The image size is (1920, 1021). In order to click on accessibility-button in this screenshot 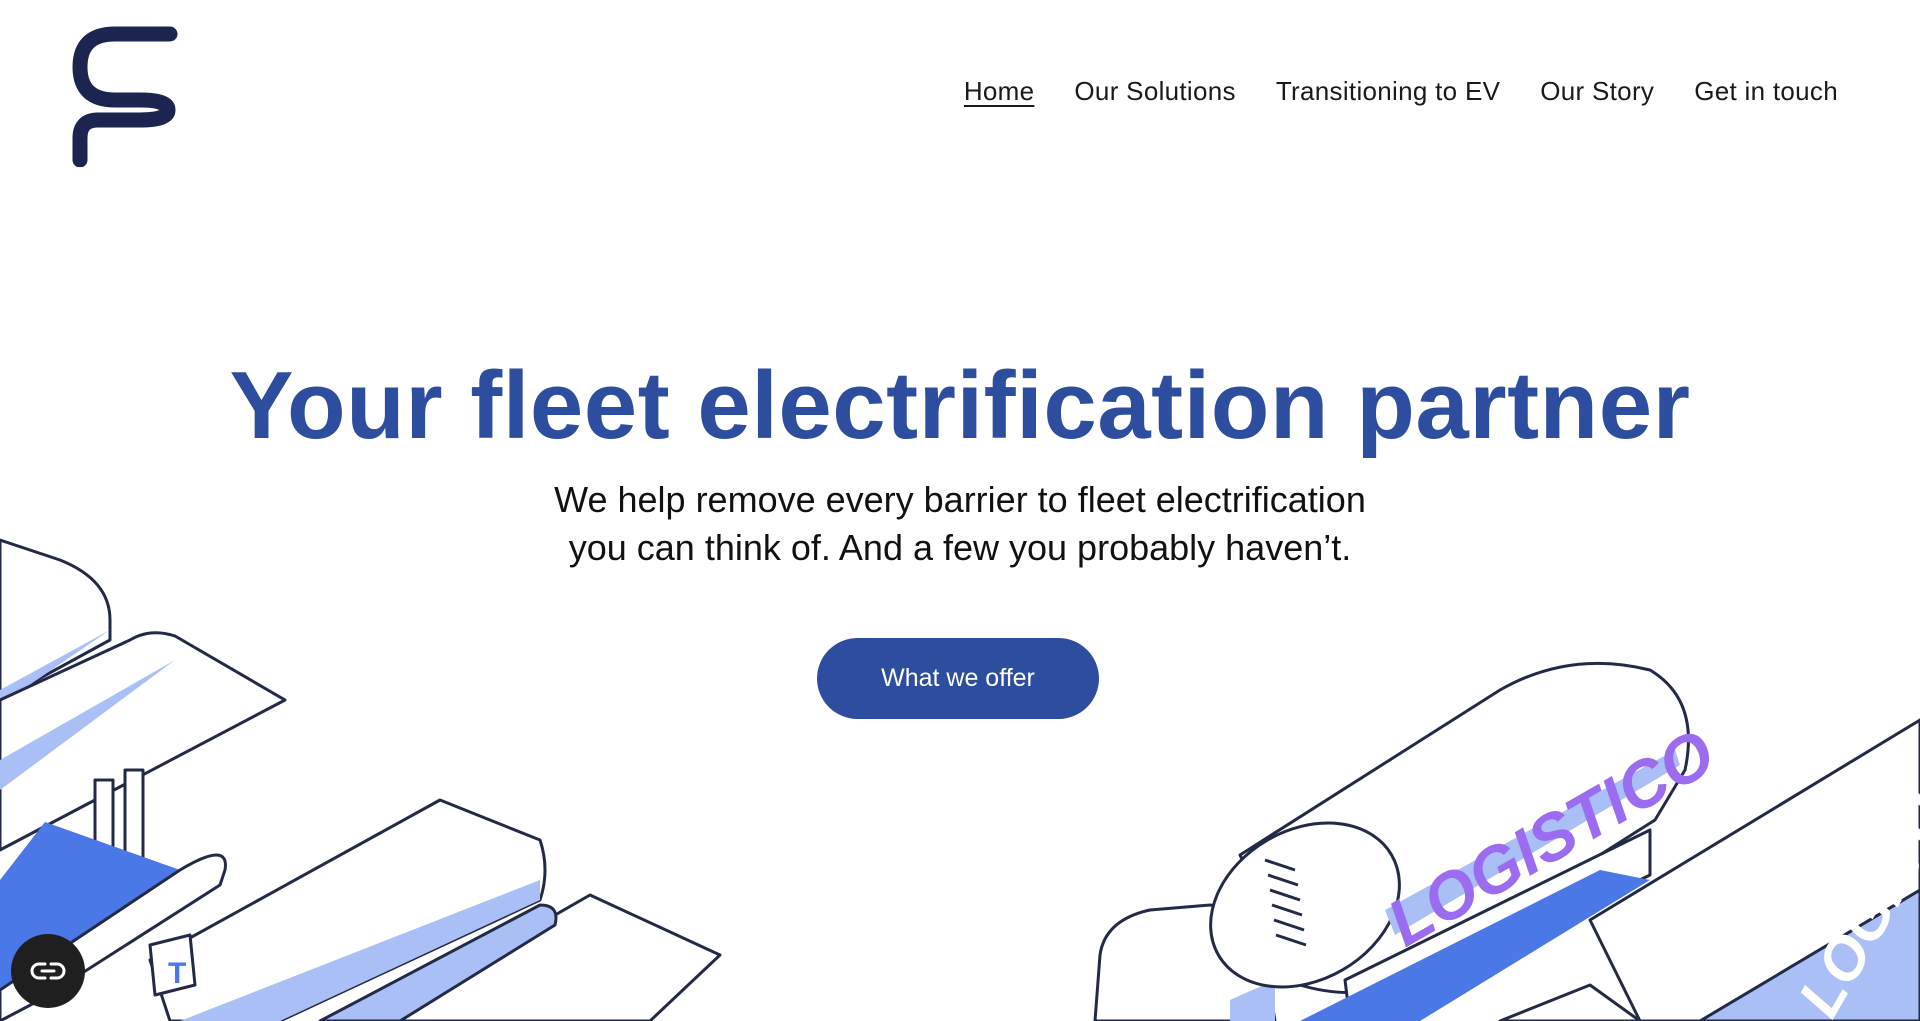, I will do `click(48, 971)`.